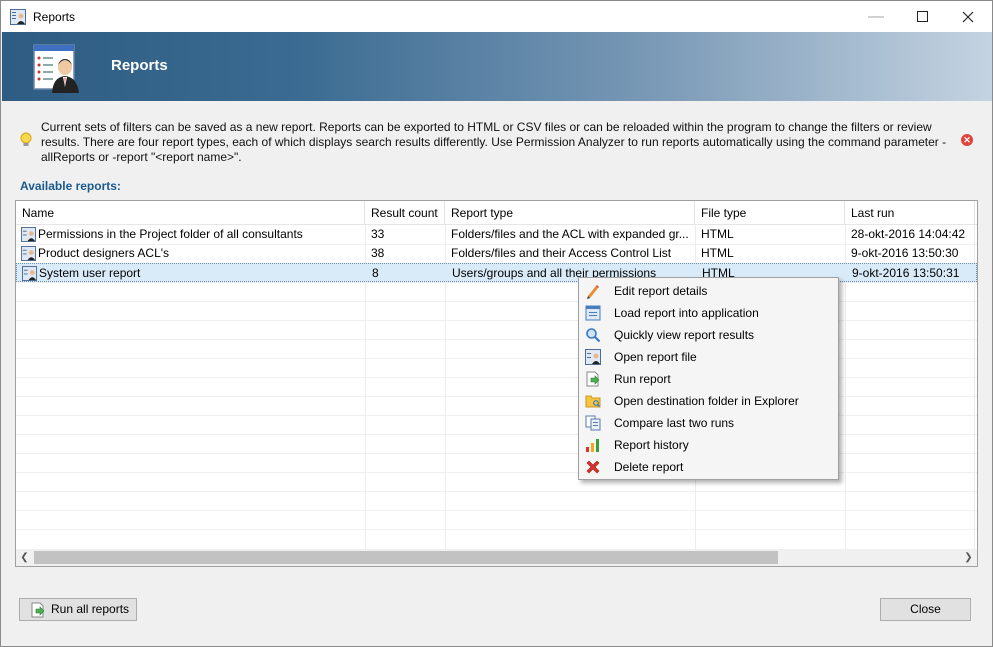 This screenshot has height=647, width=993. I want to click on pencil-icon, so click(593, 292).